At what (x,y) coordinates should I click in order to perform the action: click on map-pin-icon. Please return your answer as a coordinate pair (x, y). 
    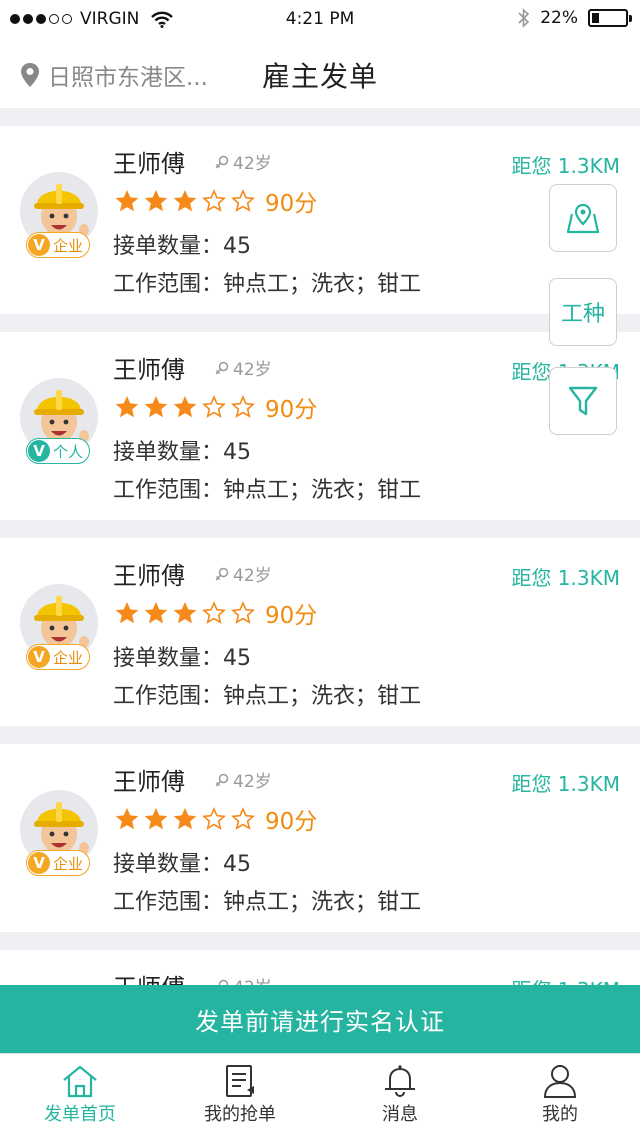
    Looking at the image, I should click on (583, 218).